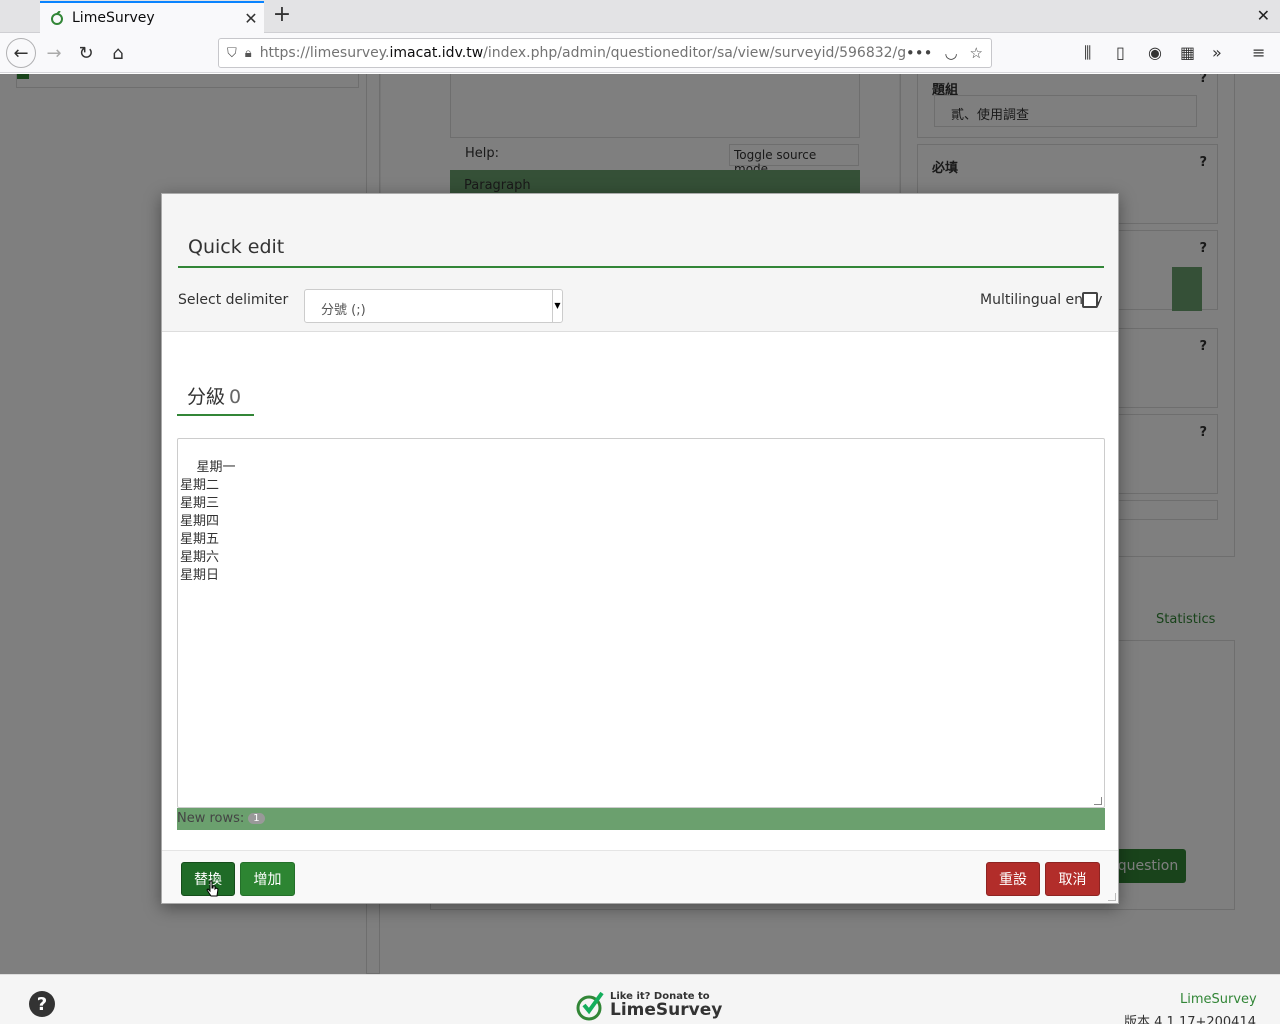  I want to click on new-rows-label: New rows:, so click(211, 818).